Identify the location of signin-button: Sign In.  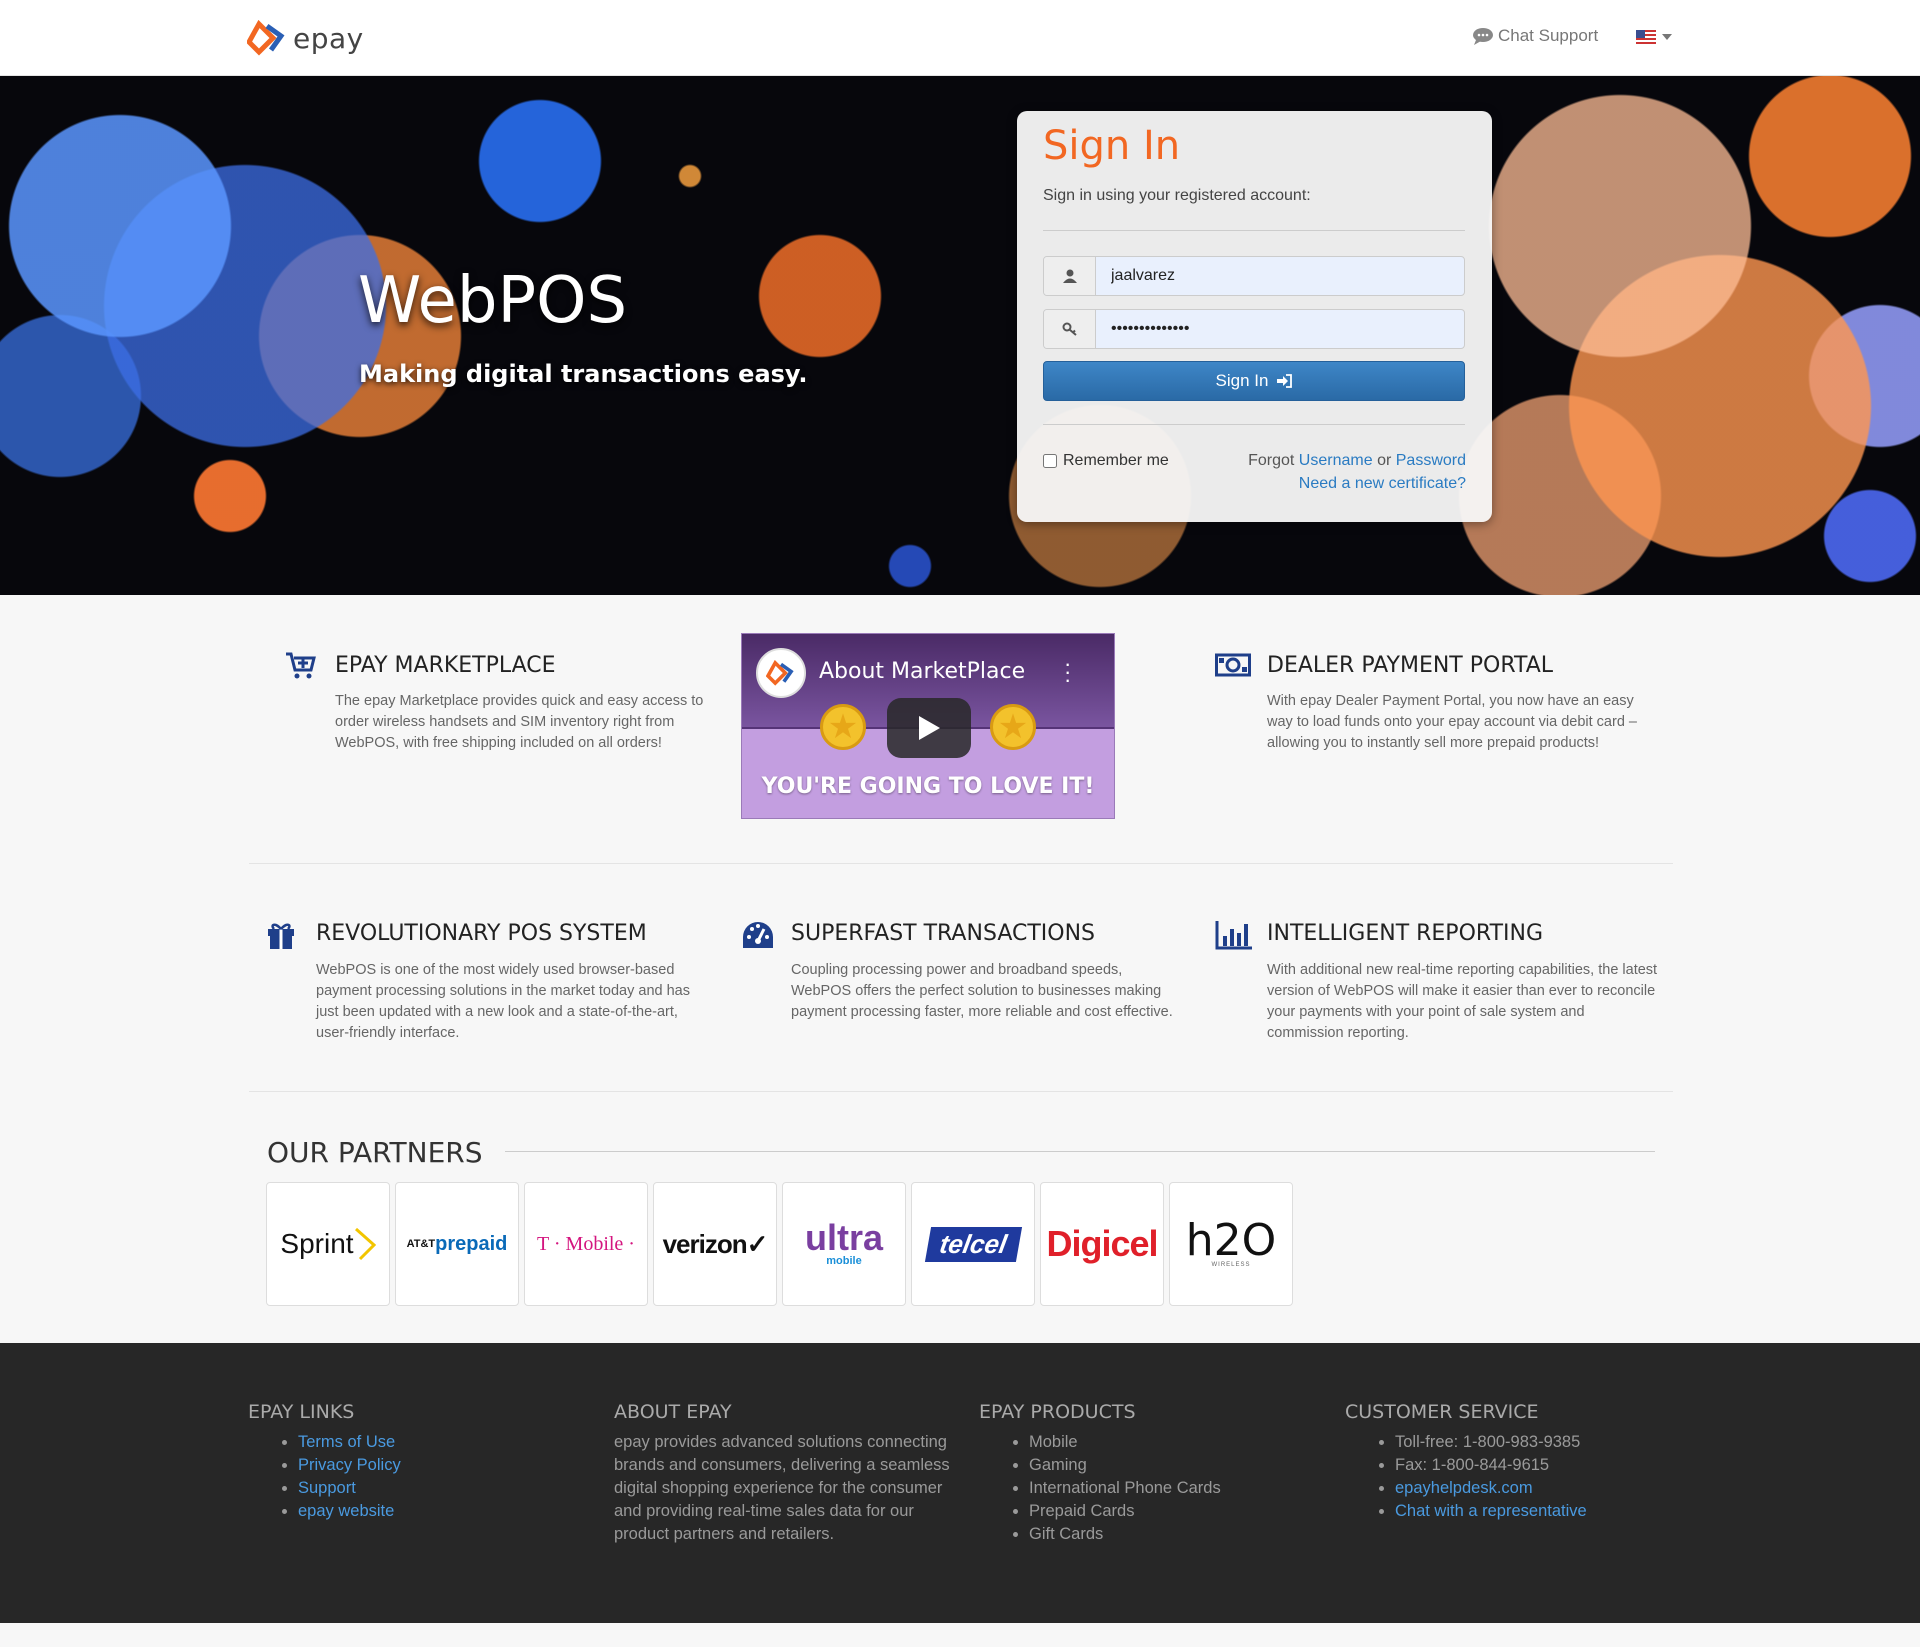
(1254, 381).